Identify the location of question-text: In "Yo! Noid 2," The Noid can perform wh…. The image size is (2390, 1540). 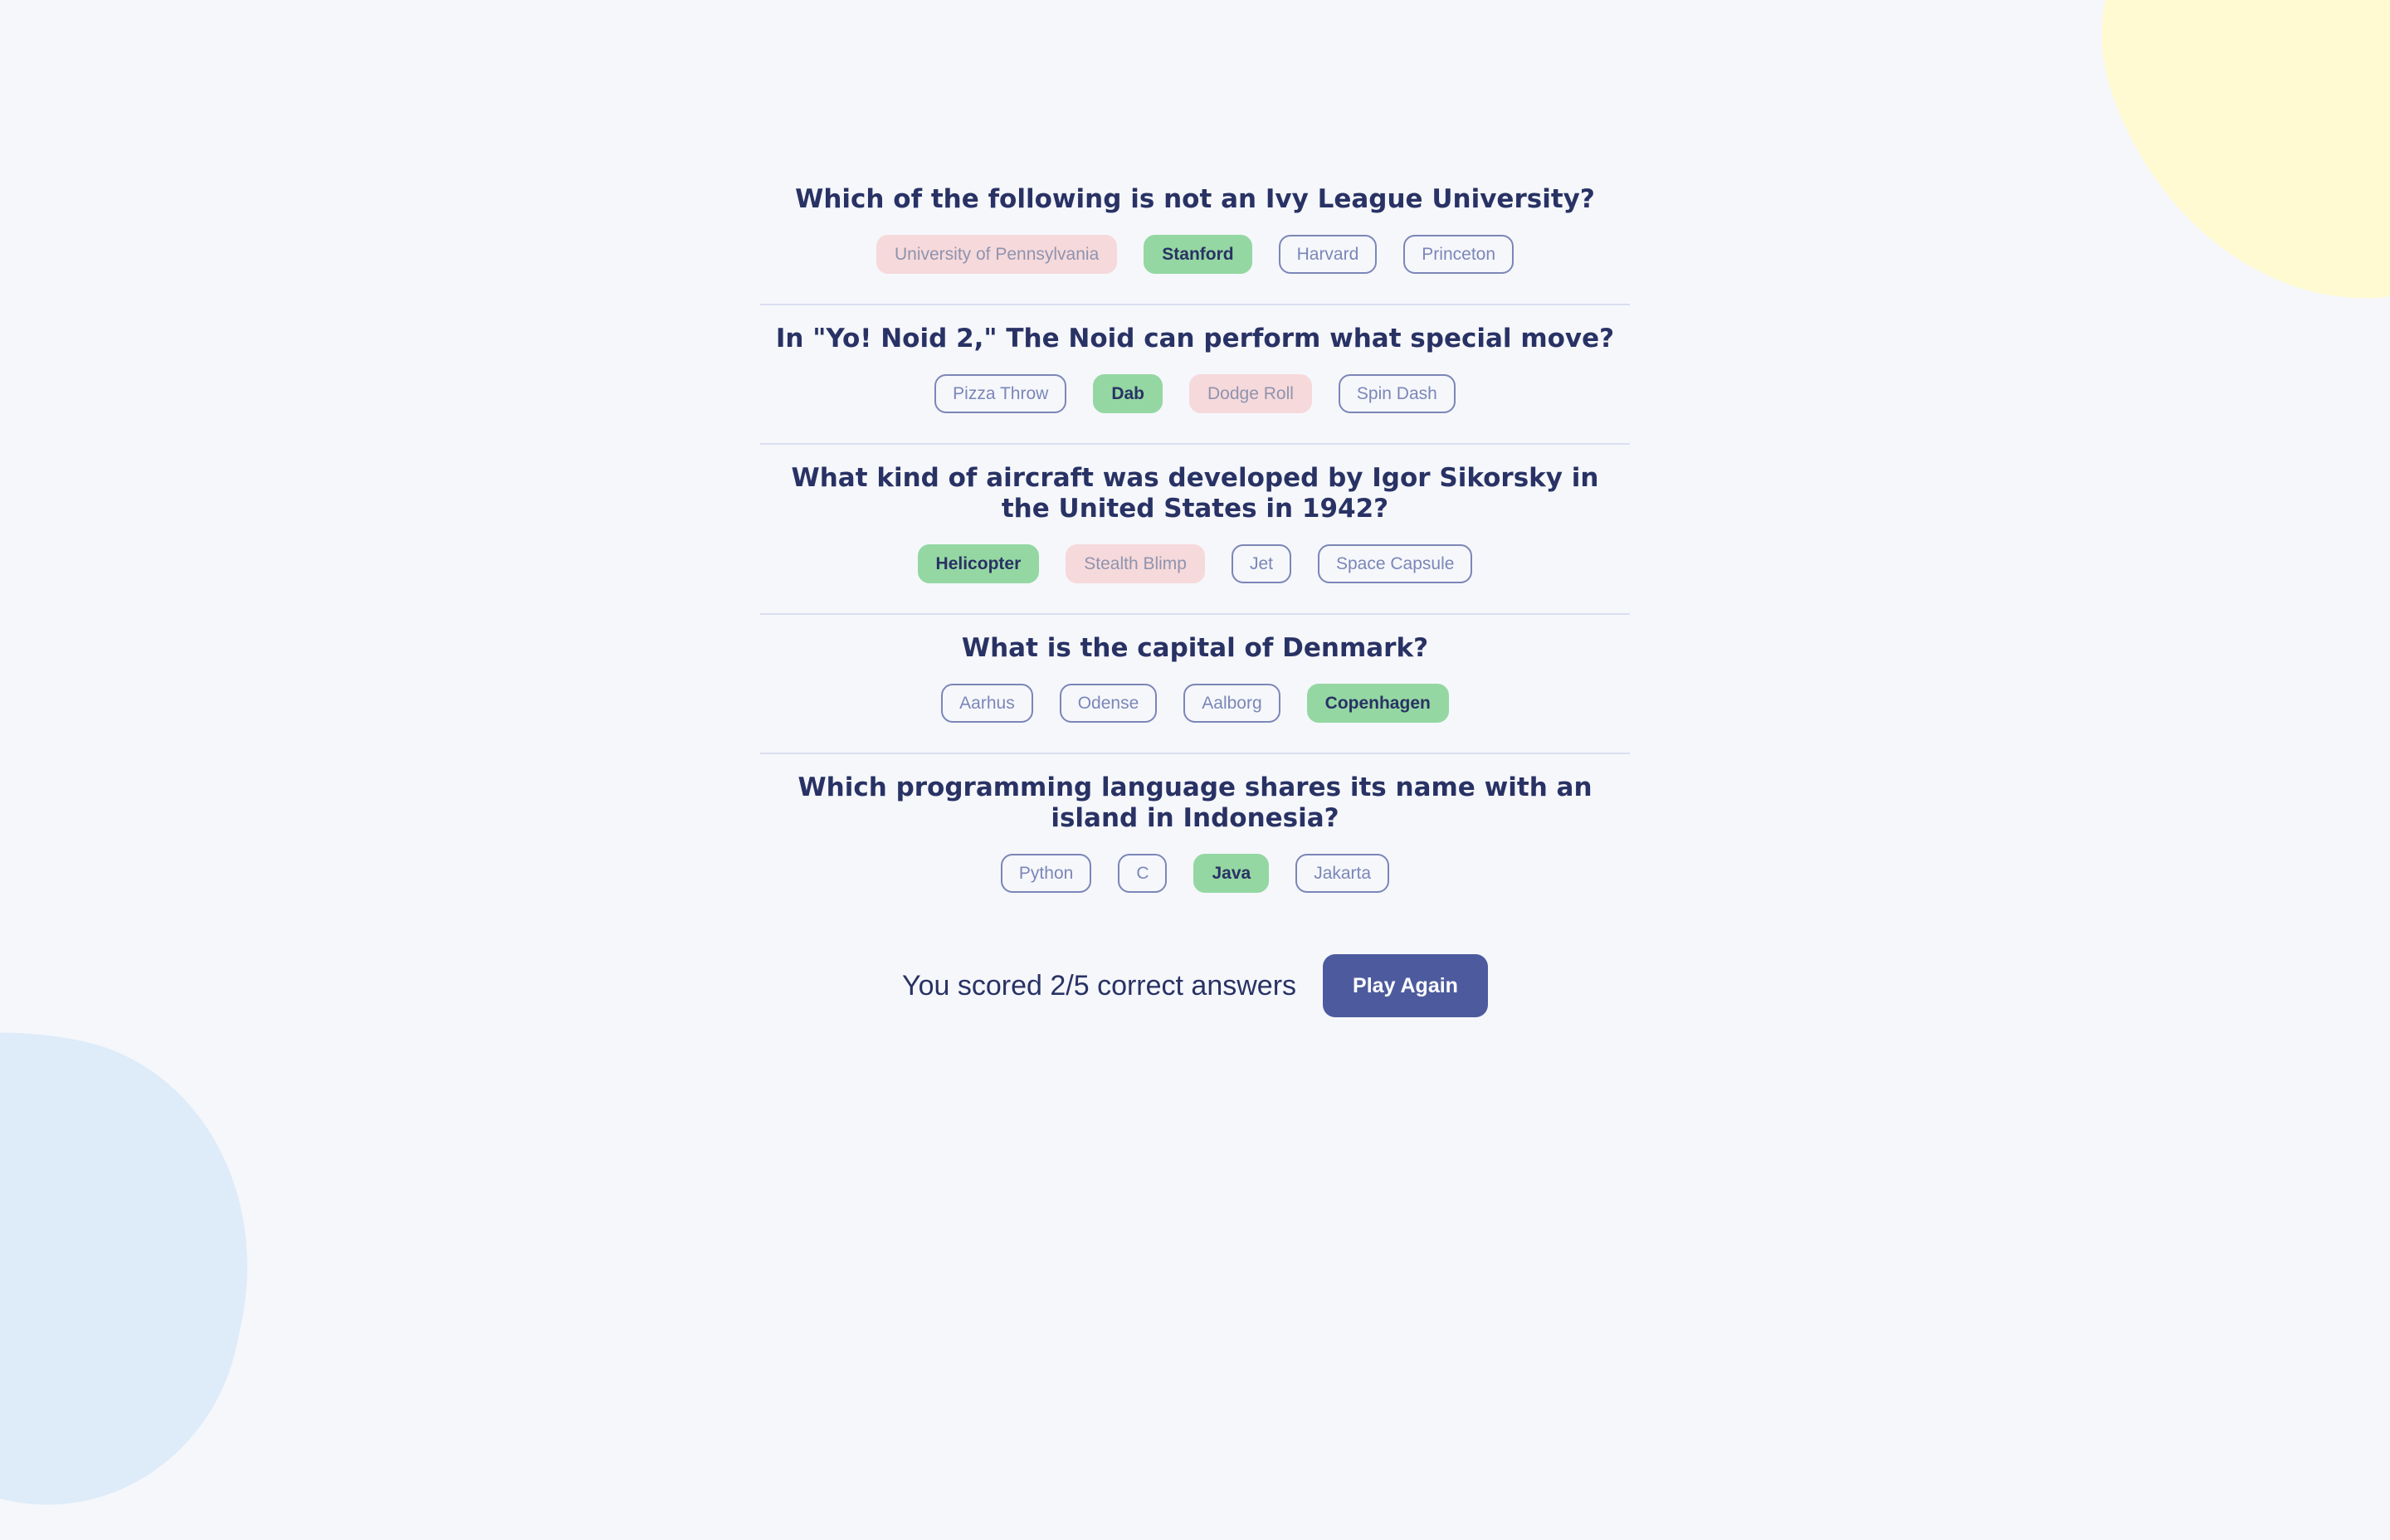
(1195, 338).